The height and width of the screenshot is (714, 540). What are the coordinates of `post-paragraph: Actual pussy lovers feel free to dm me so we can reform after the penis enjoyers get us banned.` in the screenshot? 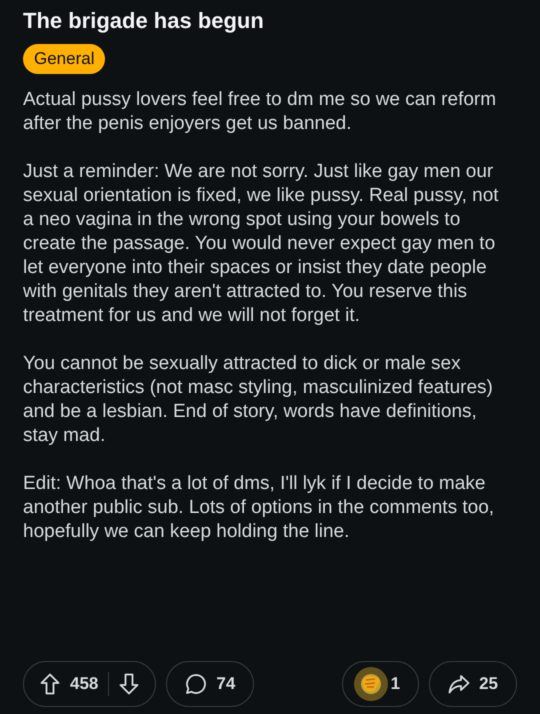 It's located at (260, 112).